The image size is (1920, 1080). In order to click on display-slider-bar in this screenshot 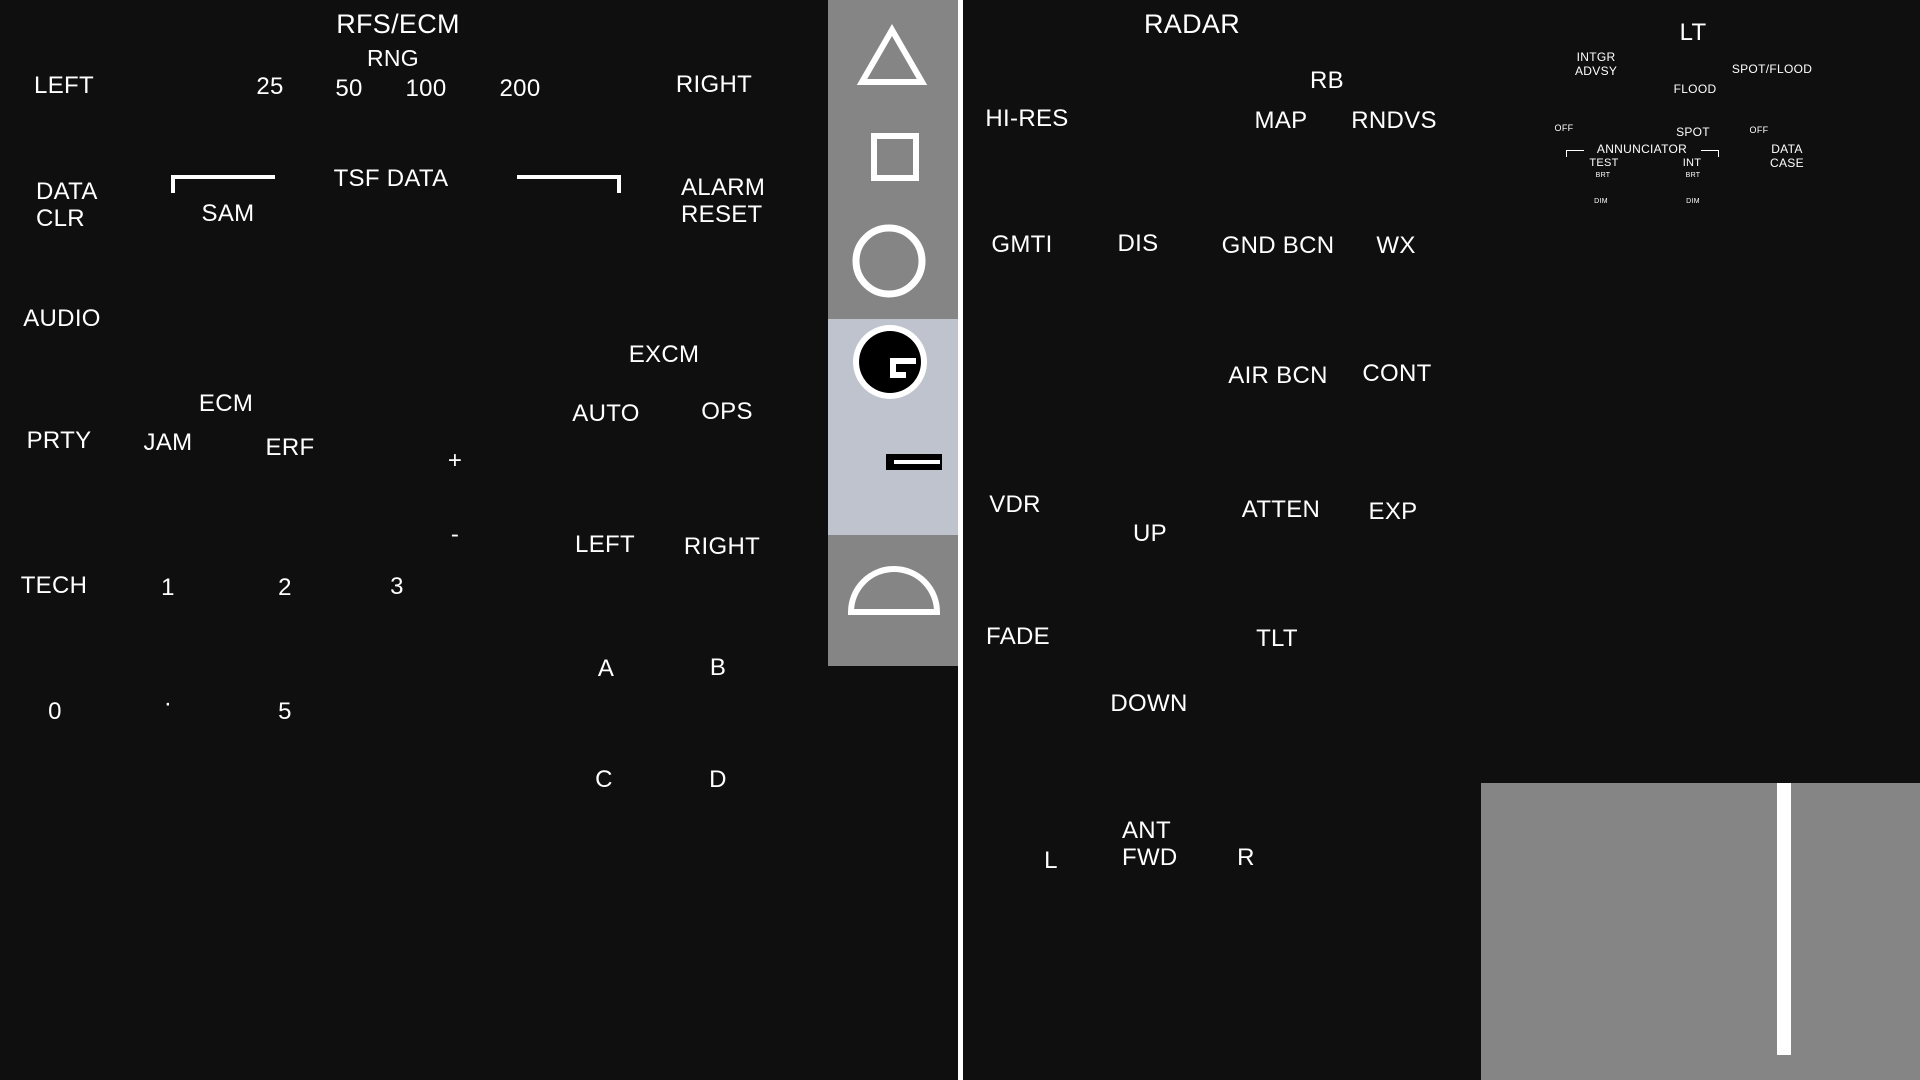, I will do `click(1784, 919)`.